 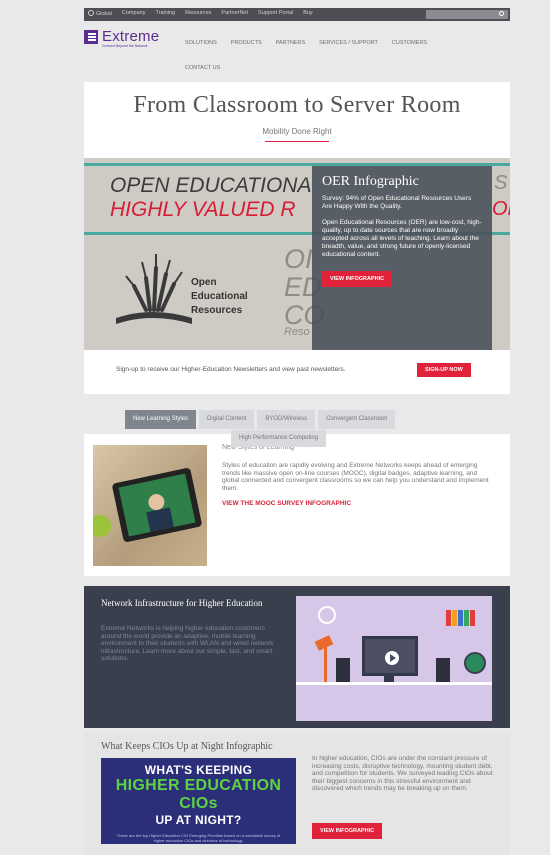 What do you see at coordinates (198, 770) in the screenshot?
I see `cio-img-line-1: WHAT'S KEEPING` at bounding box center [198, 770].